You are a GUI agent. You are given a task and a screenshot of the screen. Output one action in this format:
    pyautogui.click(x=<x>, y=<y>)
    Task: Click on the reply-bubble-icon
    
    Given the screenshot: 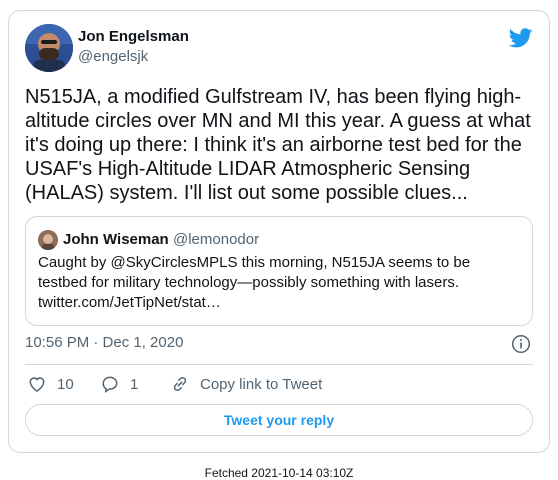 What is the action you would take?
    pyautogui.click(x=110, y=384)
    